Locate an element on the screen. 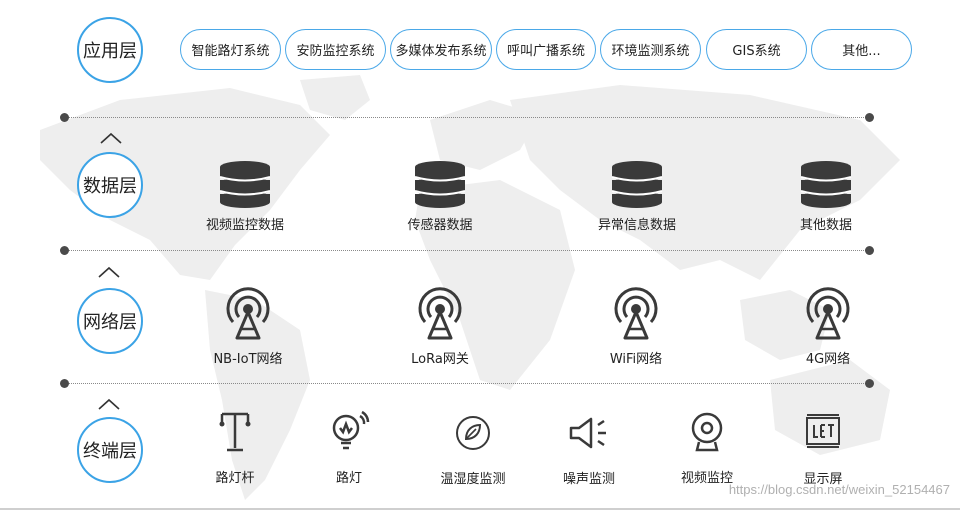 Image resolution: width=960 pixels, height=510 pixels. system-pill: 智能路灯系统 is located at coordinates (230, 49).